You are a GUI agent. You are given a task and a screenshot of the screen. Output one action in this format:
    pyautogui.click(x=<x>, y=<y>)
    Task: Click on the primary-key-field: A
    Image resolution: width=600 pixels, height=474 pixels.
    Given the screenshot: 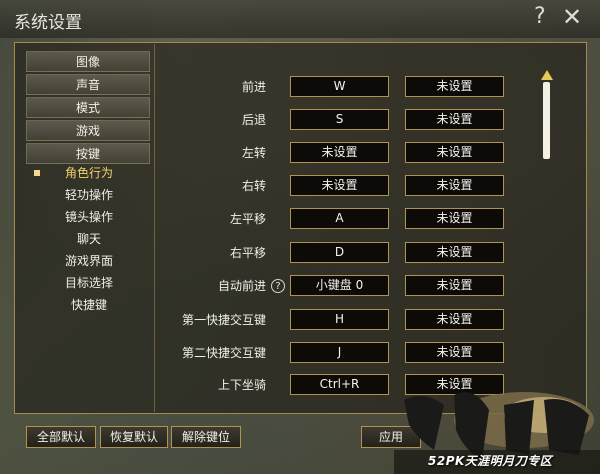 What is the action you would take?
    pyautogui.click(x=339, y=218)
    